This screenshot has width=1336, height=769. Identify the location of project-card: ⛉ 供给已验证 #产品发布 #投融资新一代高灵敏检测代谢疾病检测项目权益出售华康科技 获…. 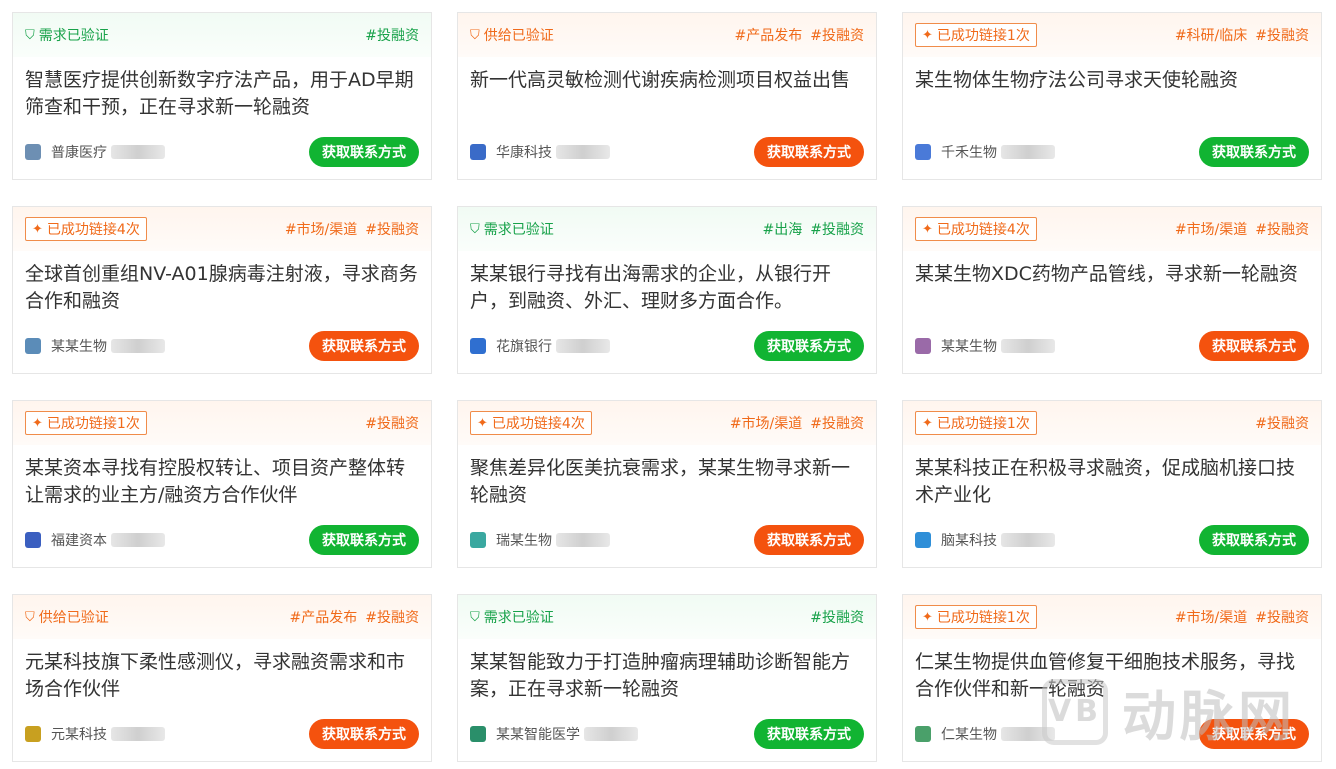
(667, 96).